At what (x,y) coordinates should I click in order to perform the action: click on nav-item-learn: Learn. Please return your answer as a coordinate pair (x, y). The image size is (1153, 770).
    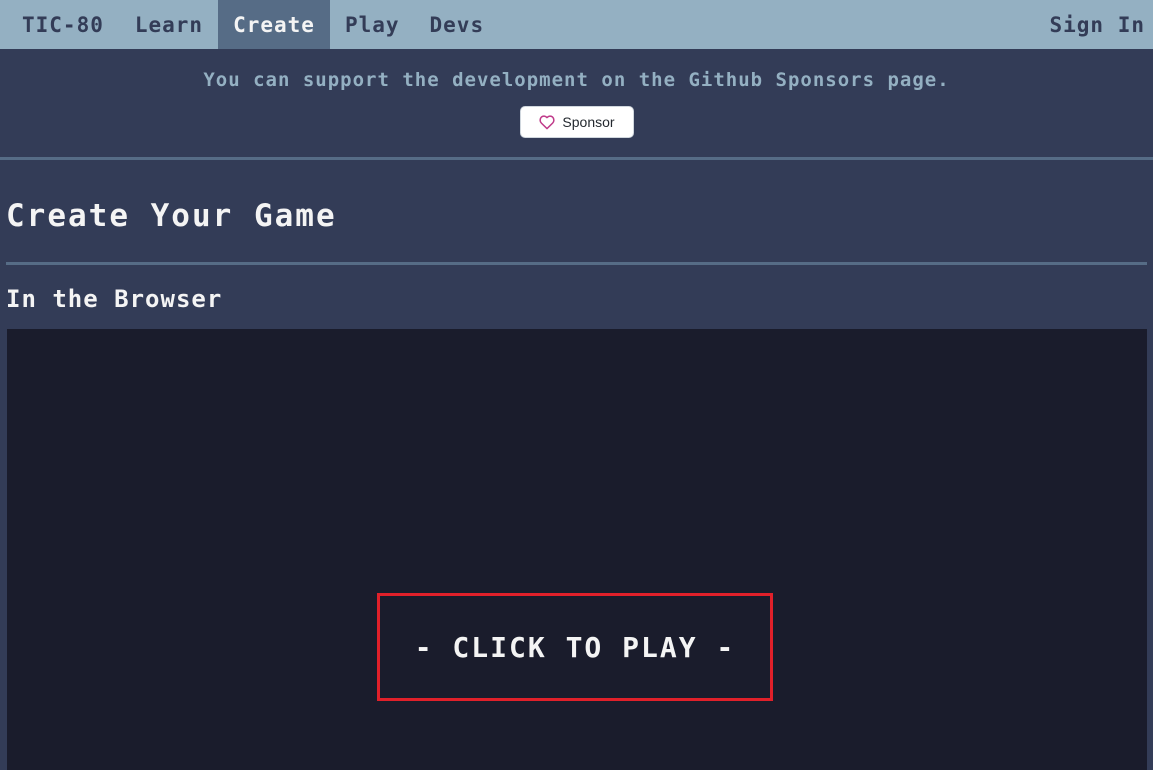
    Looking at the image, I should click on (169, 24).